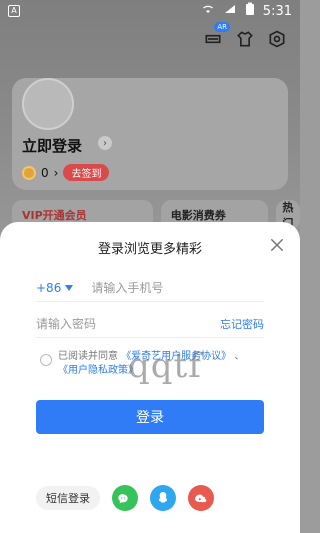 The image size is (320, 533). What do you see at coordinates (176, 356) in the screenshot?
I see `user-agreement-link: 《爱奇艺用户服务协议》` at bounding box center [176, 356].